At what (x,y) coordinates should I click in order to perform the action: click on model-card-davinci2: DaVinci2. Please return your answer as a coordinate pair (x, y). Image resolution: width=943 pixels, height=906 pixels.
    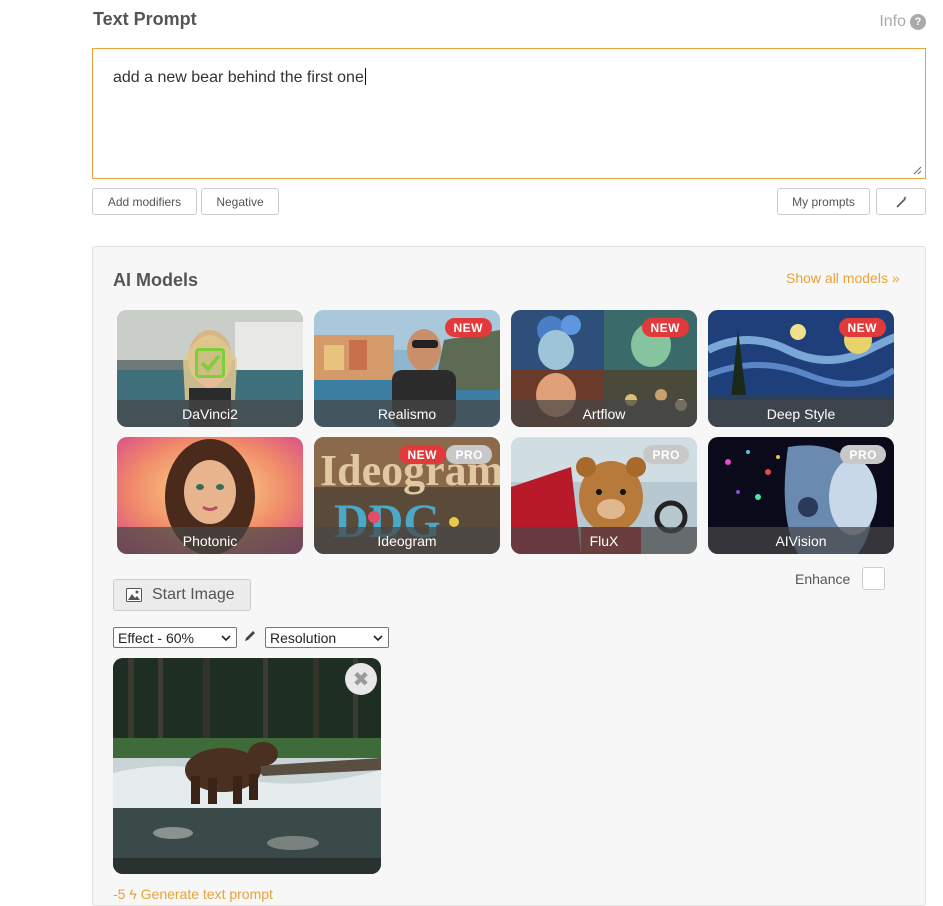
    Looking at the image, I should click on (210, 368).